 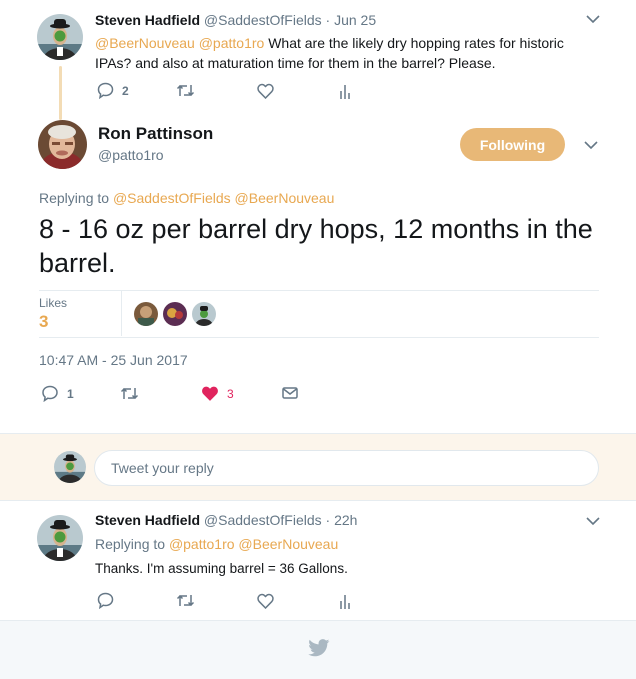 What do you see at coordinates (43, 322) in the screenshot?
I see `likes-count: 3` at bounding box center [43, 322].